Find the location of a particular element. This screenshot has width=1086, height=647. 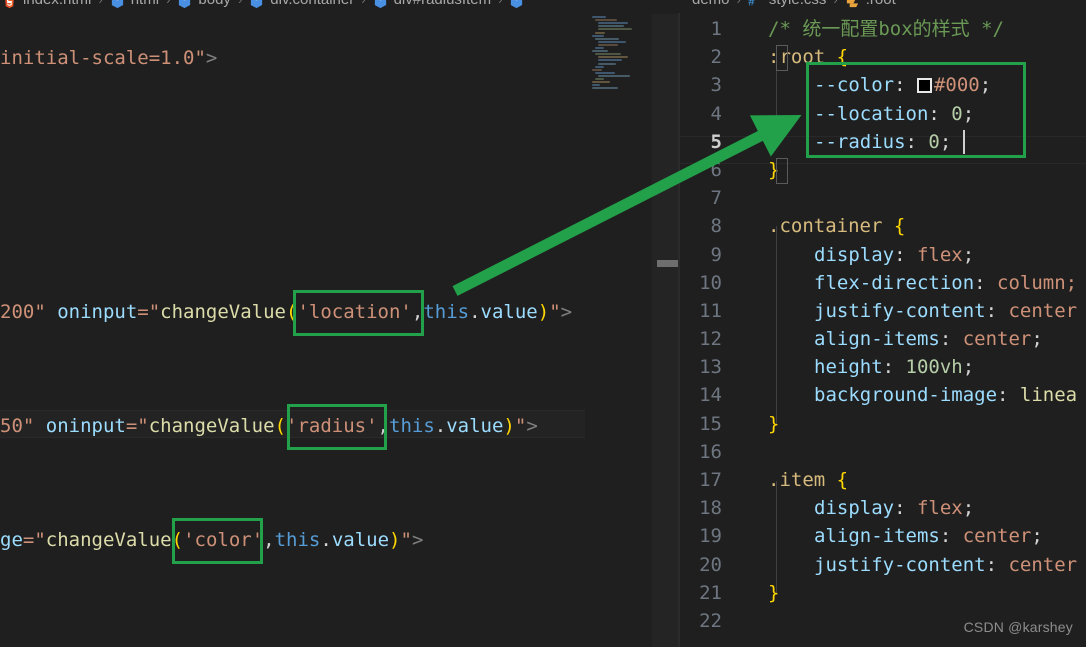

breadcrumb-bar: index.html › html › body › di is located at coordinates (543, 6).